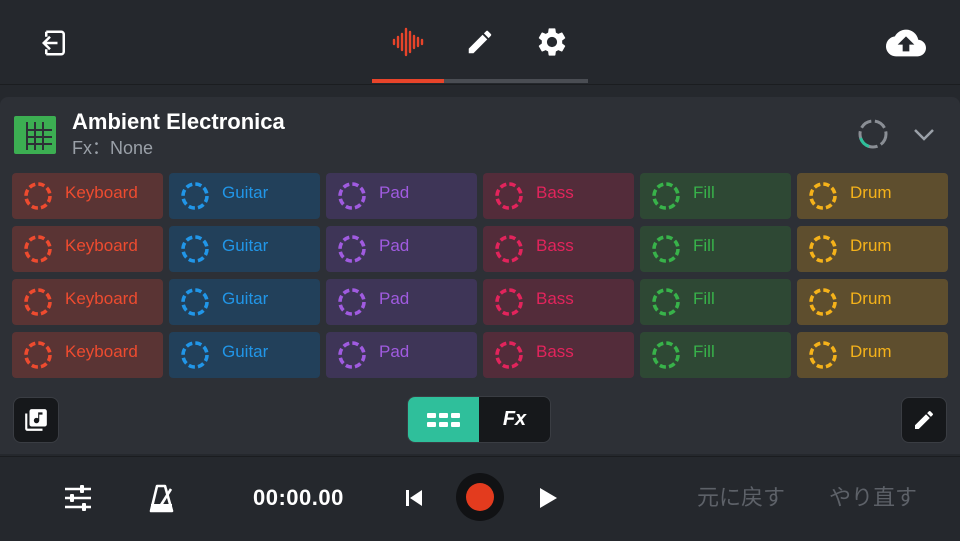 Image resolution: width=960 pixels, height=541 pixels. I want to click on metronome-button, so click(162, 498).